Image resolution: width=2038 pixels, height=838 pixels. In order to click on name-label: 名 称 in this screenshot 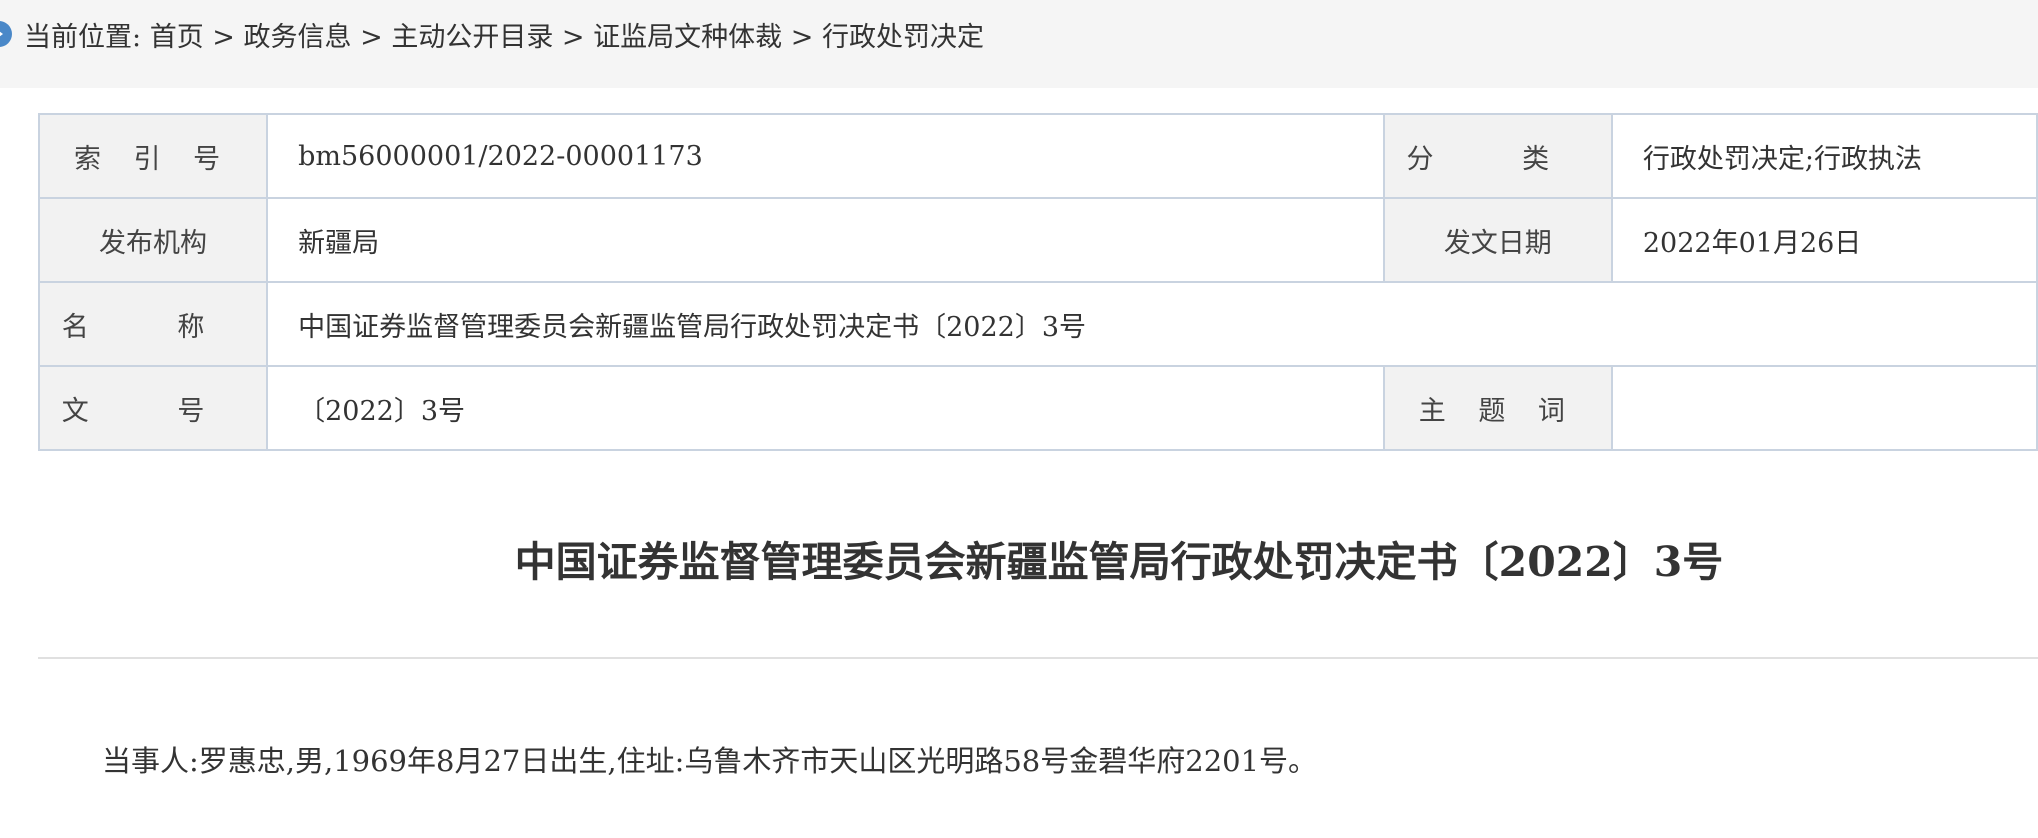, I will do `click(153, 324)`.